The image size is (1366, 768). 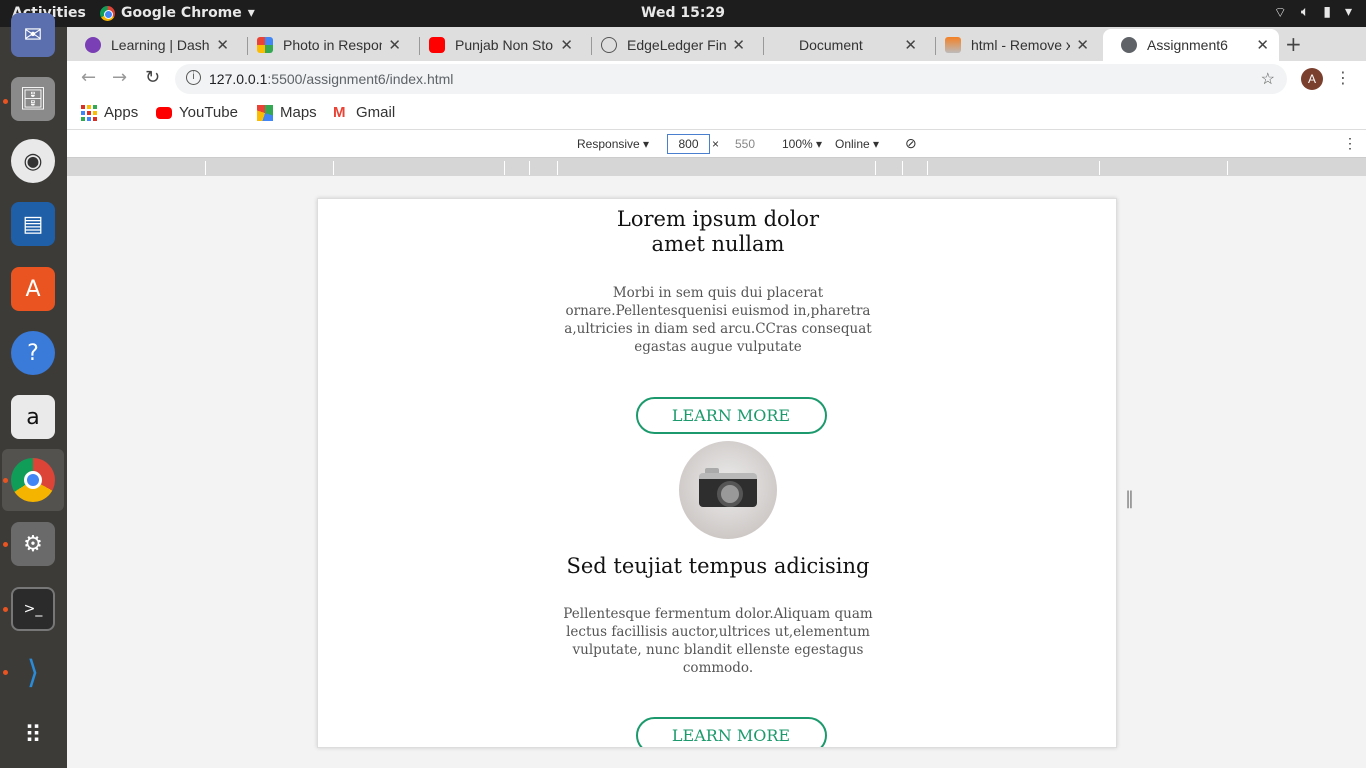 What do you see at coordinates (33, 480) in the screenshot?
I see `chrome-icon` at bounding box center [33, 480].